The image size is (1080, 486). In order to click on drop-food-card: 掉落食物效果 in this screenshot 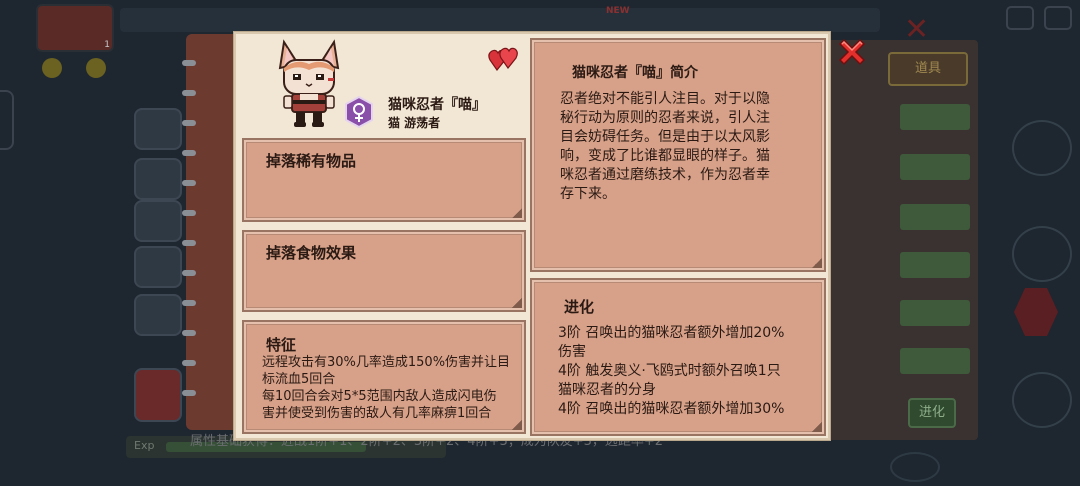, I will do `click(384, 271)`.